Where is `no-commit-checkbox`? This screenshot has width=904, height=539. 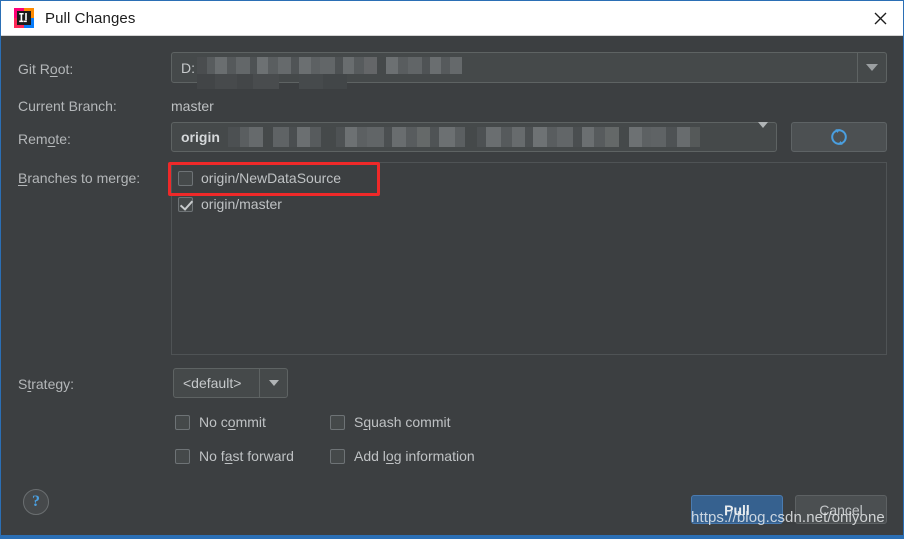 no-commit-checkbox is located at coordinates (182, 422).